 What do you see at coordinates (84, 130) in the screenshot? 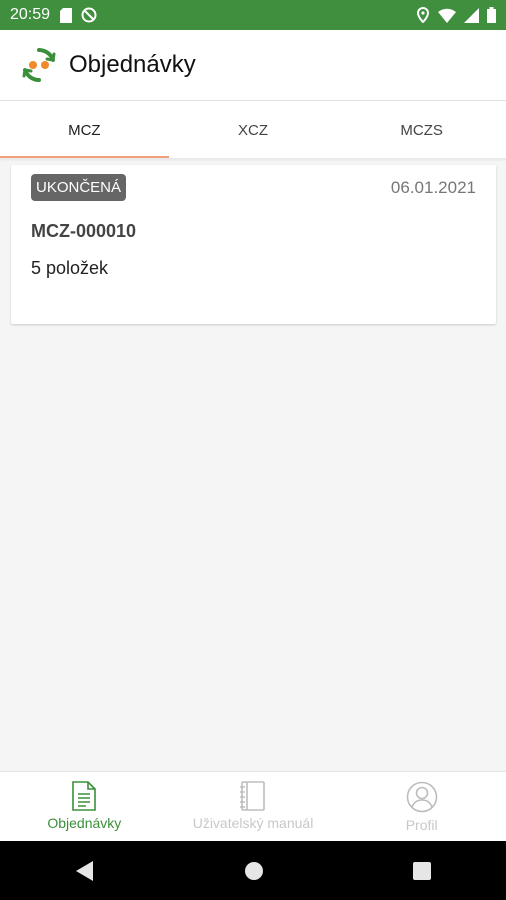
I see `tab-mcz: MCZ` at bounding box center [84, 130].